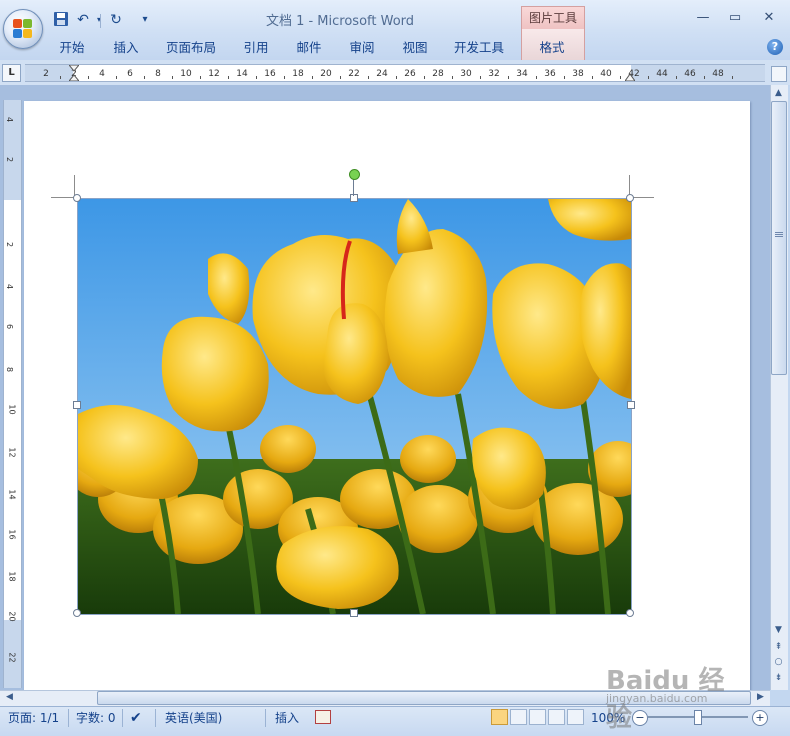  I want to click on window-title: 文档 1 - Microsoft Word, so click(340, 21).